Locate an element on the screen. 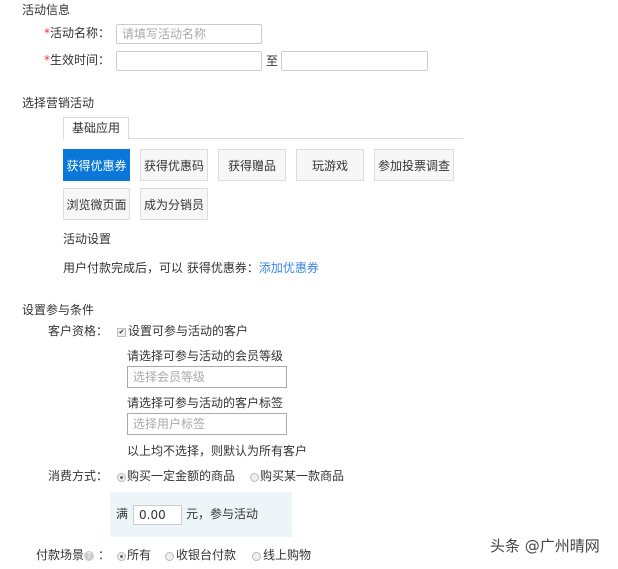 This screenshot has width=618, height=569. customer-tag-select: 选择用户标签 is located at coordinates (207, 424).